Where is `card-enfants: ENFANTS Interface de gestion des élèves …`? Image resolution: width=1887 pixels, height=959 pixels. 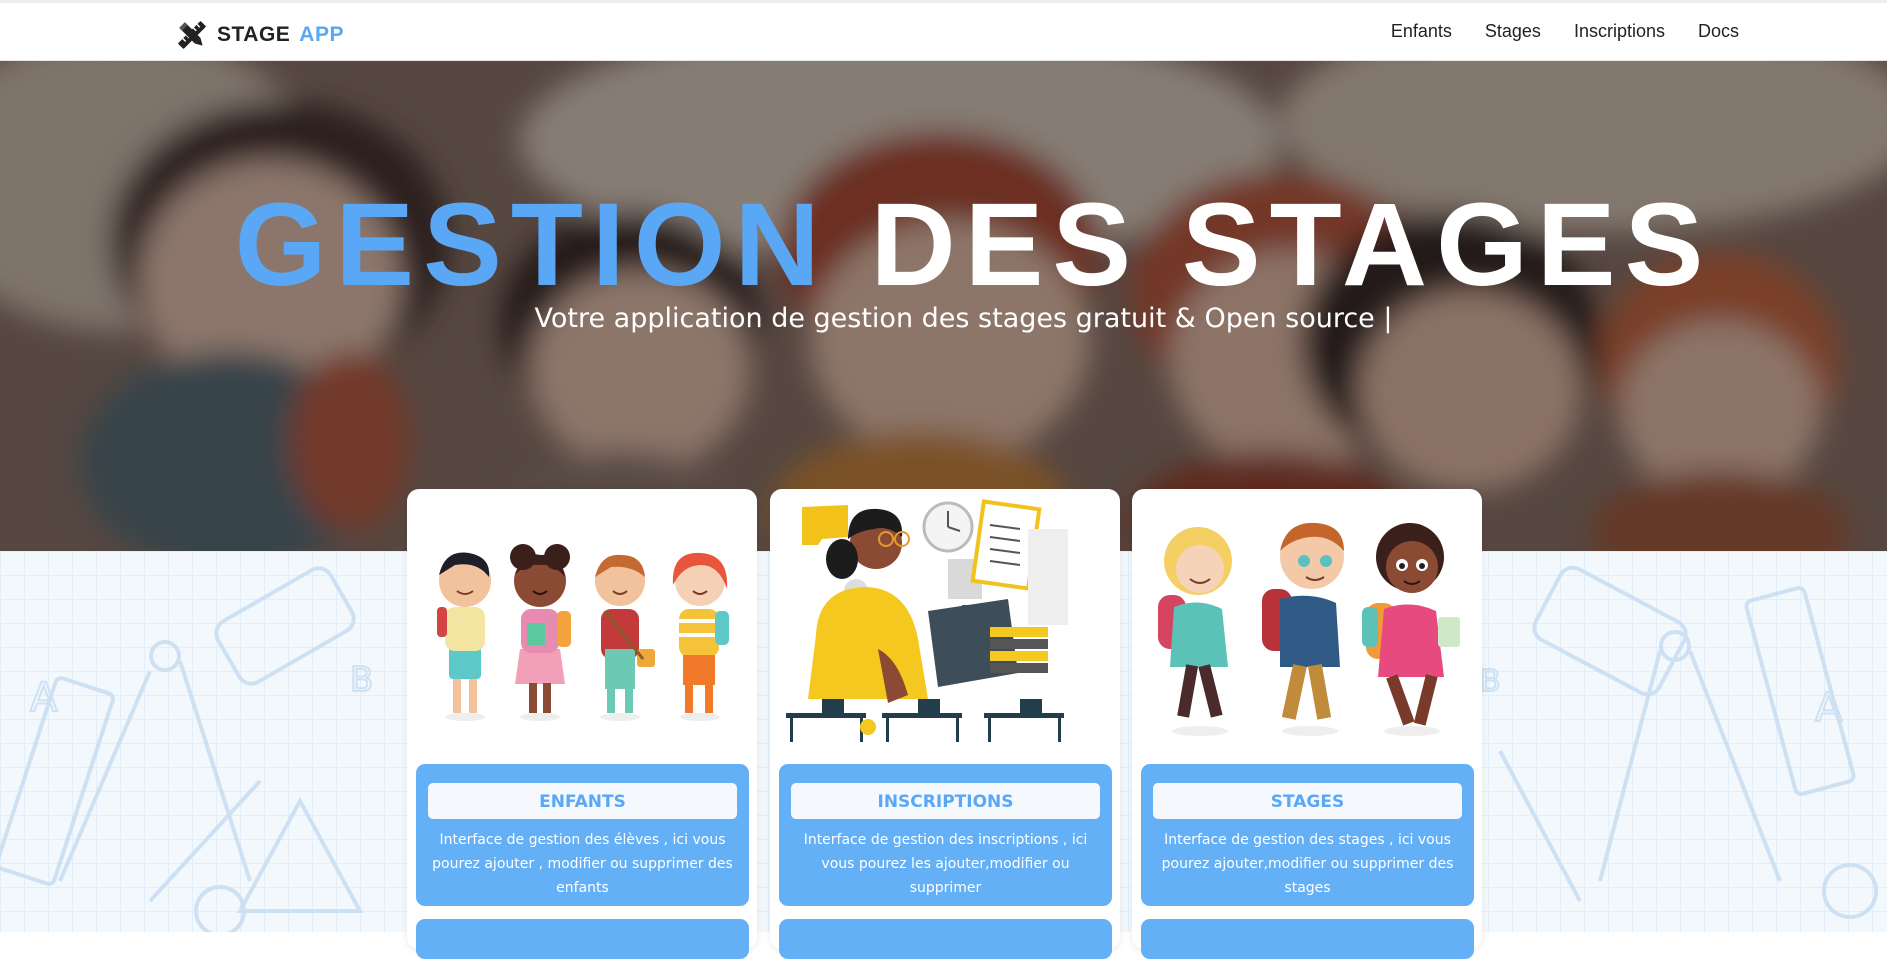 card-enfants: ENFANTS Interface de gestion des élèves … is located at coordinates (582, 724).